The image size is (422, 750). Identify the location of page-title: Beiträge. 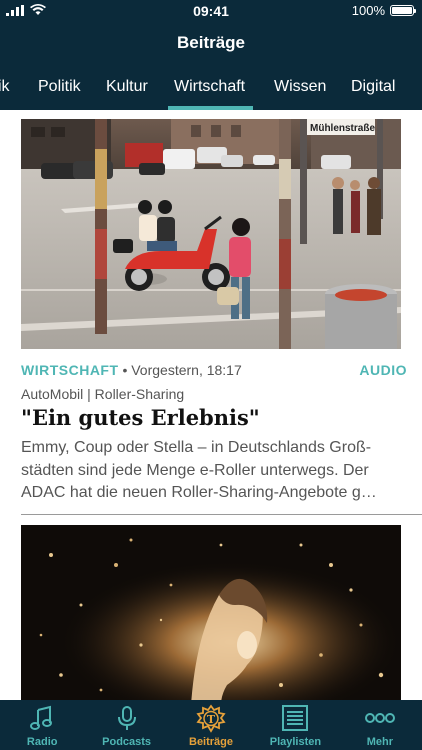
(211, 42).